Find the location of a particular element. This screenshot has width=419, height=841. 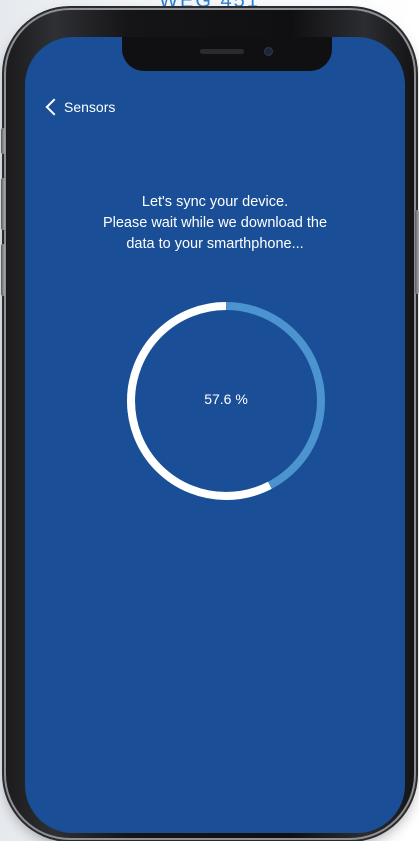

notch is located at coordinates (227, 54).